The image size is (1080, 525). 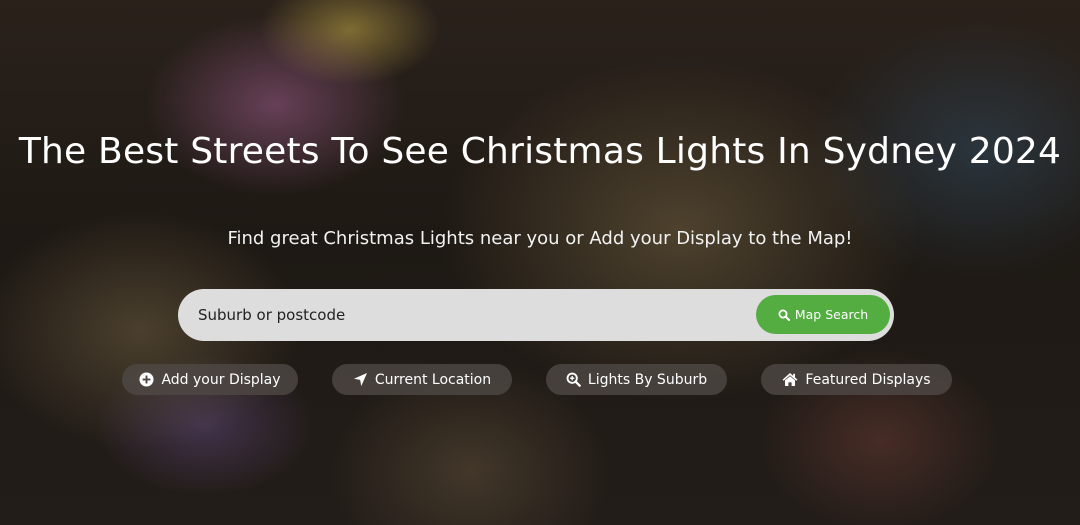 What do you see at coordinates (360, 379) in the screenshot?
I see `location-arrow-icon` at bounding box center [360, 379].